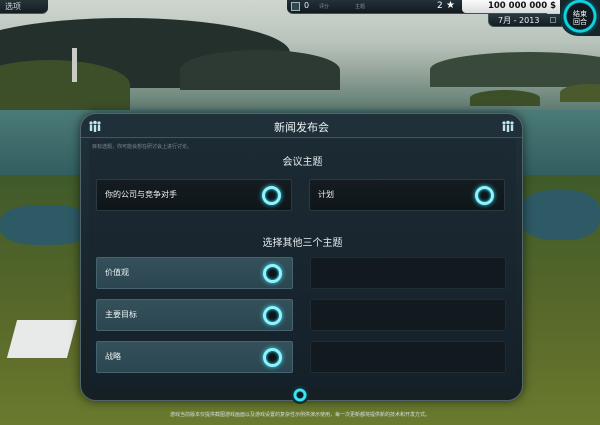 The height and width of the screenshot is (425, 600). What do you see at coordinates (194, 315) in the screenshot?
I see `option-slot-main-goal: 主要目标` at bounding box center [194, 315].